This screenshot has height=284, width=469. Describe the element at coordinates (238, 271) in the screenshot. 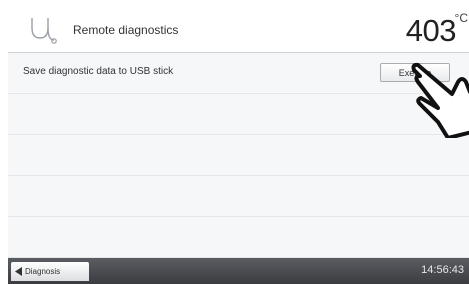

I see `footer-bar: Diagnosis 14:56:43` at that location.